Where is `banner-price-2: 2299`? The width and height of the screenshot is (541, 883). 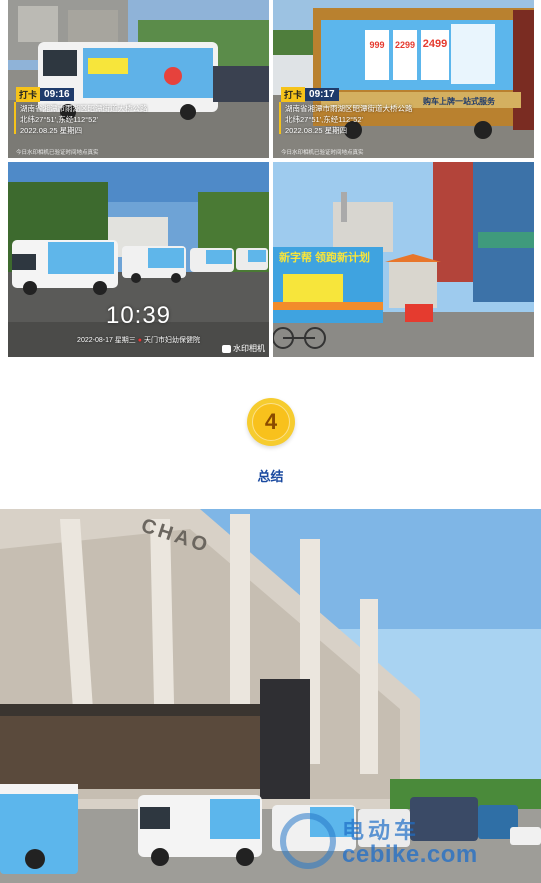
banner-price-2: 2299 is located at coordinates (405, 45).